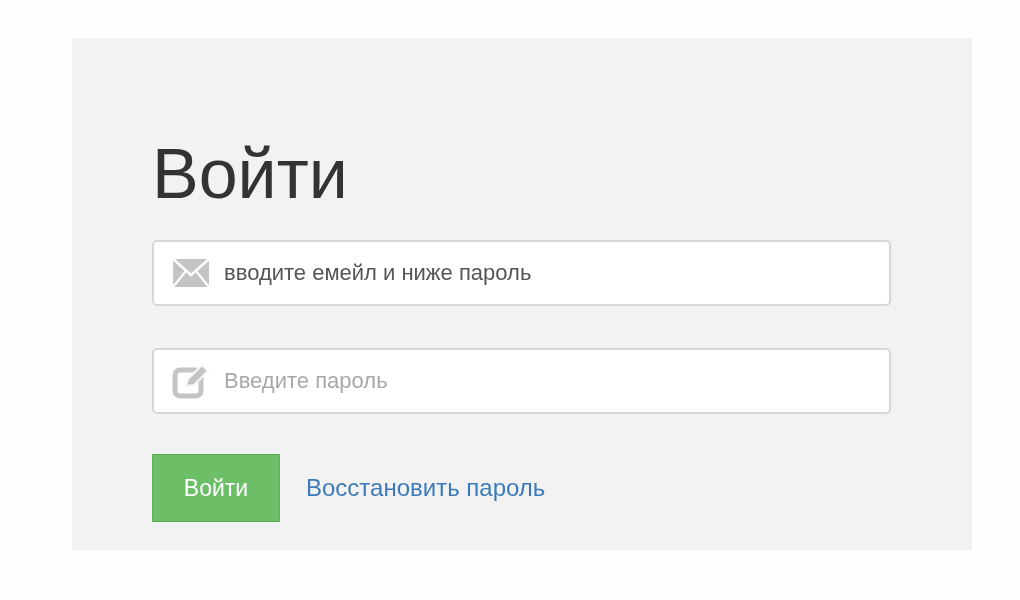 The image size is (1020, 600). What do you see at coordinates (426, 488) in the screenshot?
I see `recover-password-link: Восстановить пароль` at bounding box center [426, 488].